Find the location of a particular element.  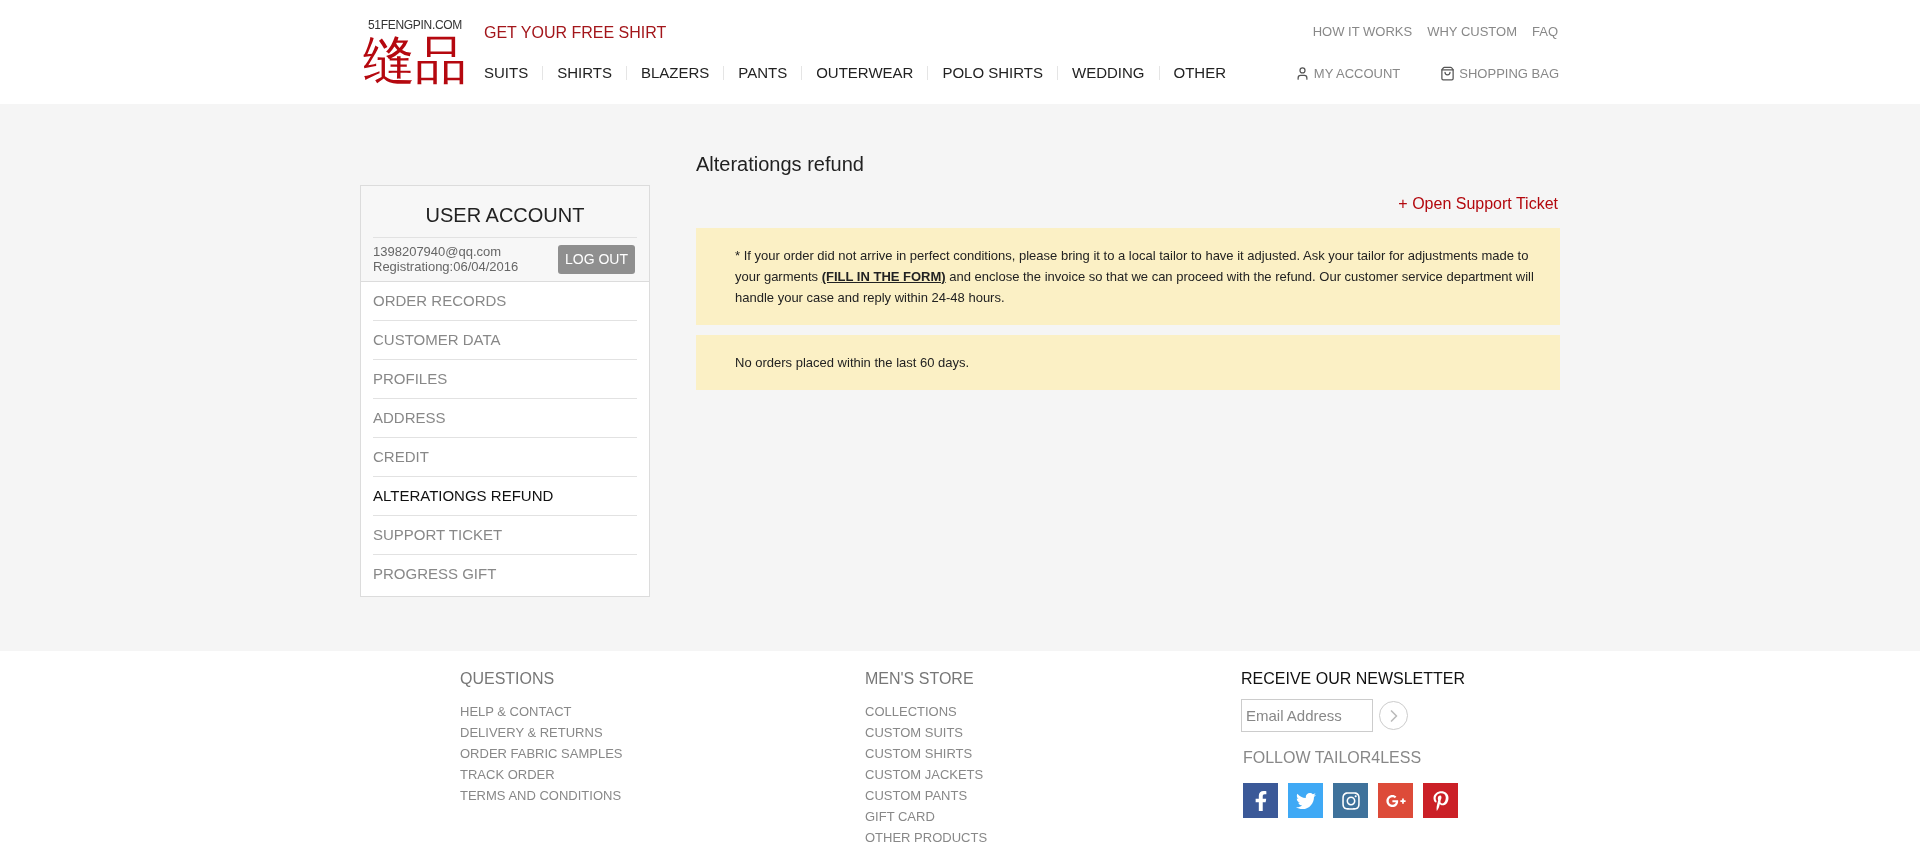

bag-icon is located at coordinates (1448, 73).